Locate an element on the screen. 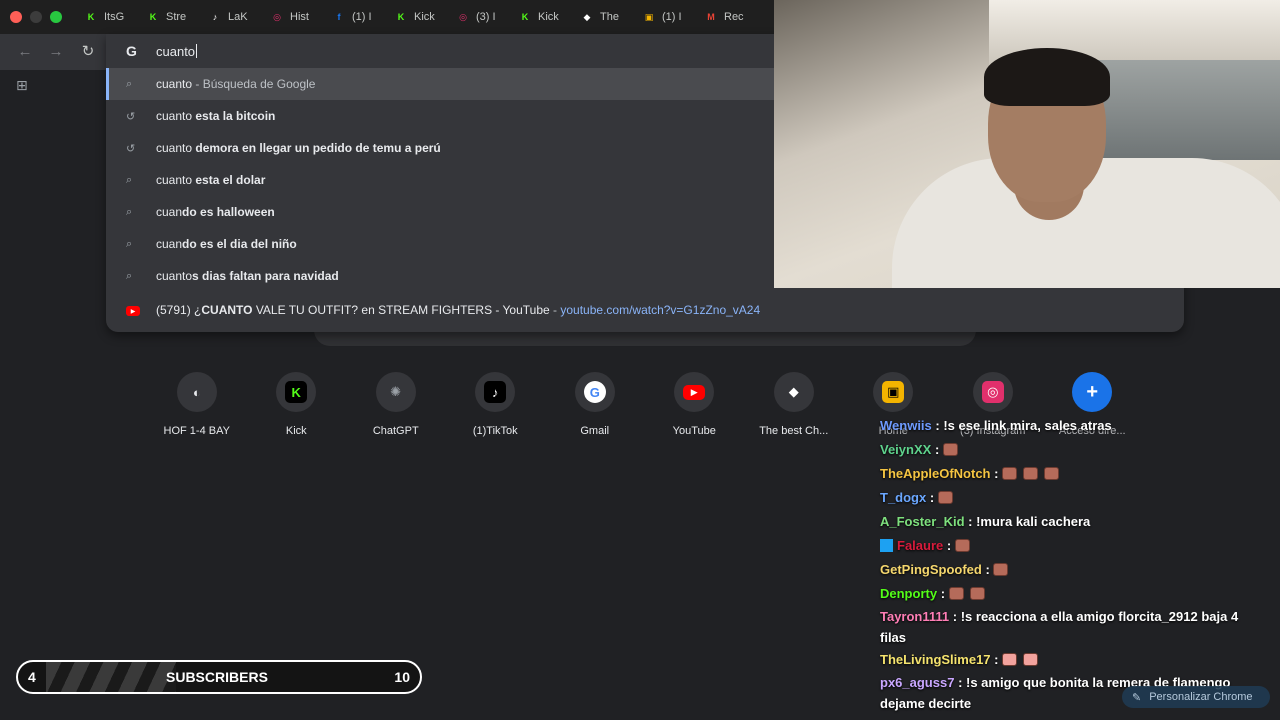 The height and width of the screenshot is (720, 1280). reload-icon: ↻ is located at coordinates (88, 52).